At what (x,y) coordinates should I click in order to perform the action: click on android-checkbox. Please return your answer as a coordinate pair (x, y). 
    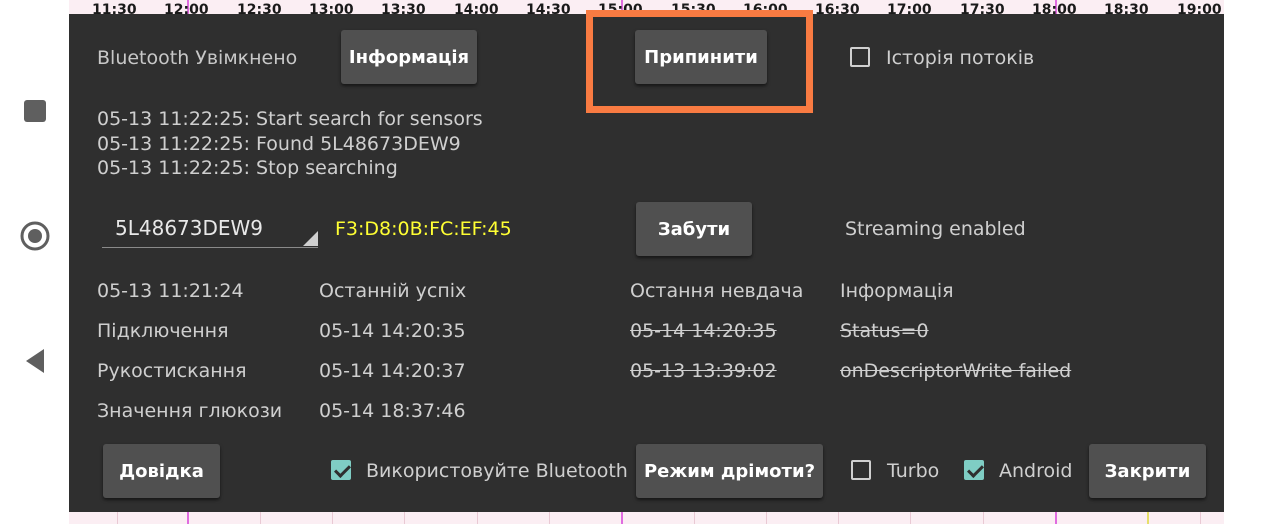
    Looking at the image, I should click on (974, 470).